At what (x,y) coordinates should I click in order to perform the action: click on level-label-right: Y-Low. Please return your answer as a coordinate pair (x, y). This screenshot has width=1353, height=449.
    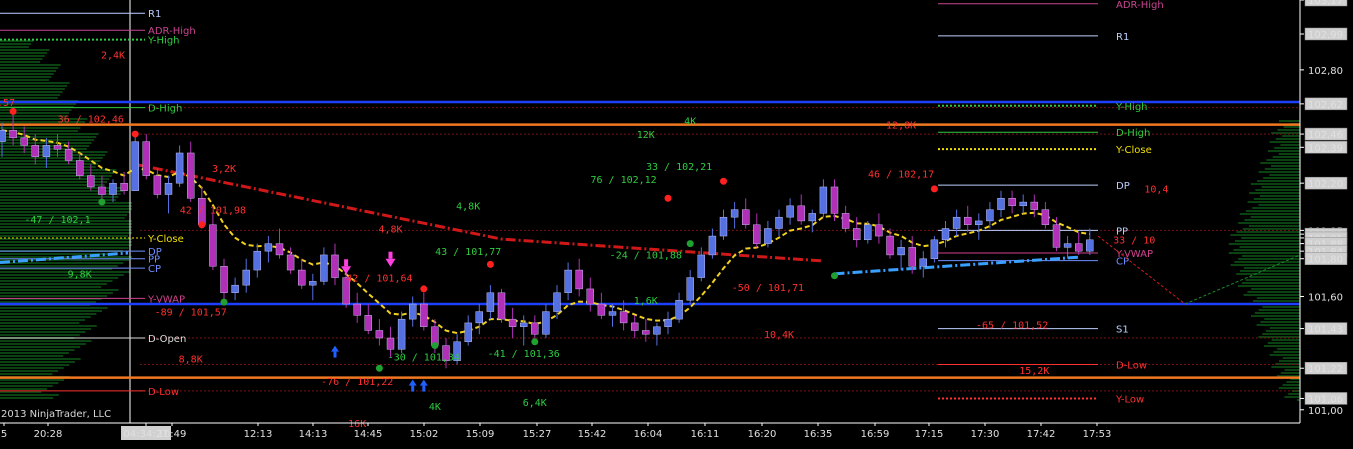
    Looking at the image, I should click on (1129, 399).